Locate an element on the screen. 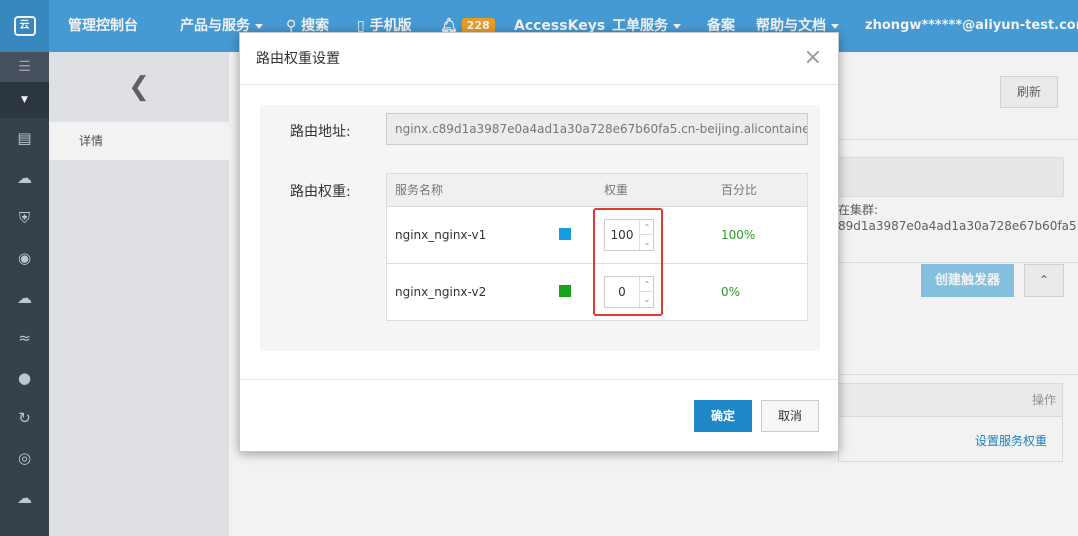  column-weight: 权重 is located at coordinates (616, 190).